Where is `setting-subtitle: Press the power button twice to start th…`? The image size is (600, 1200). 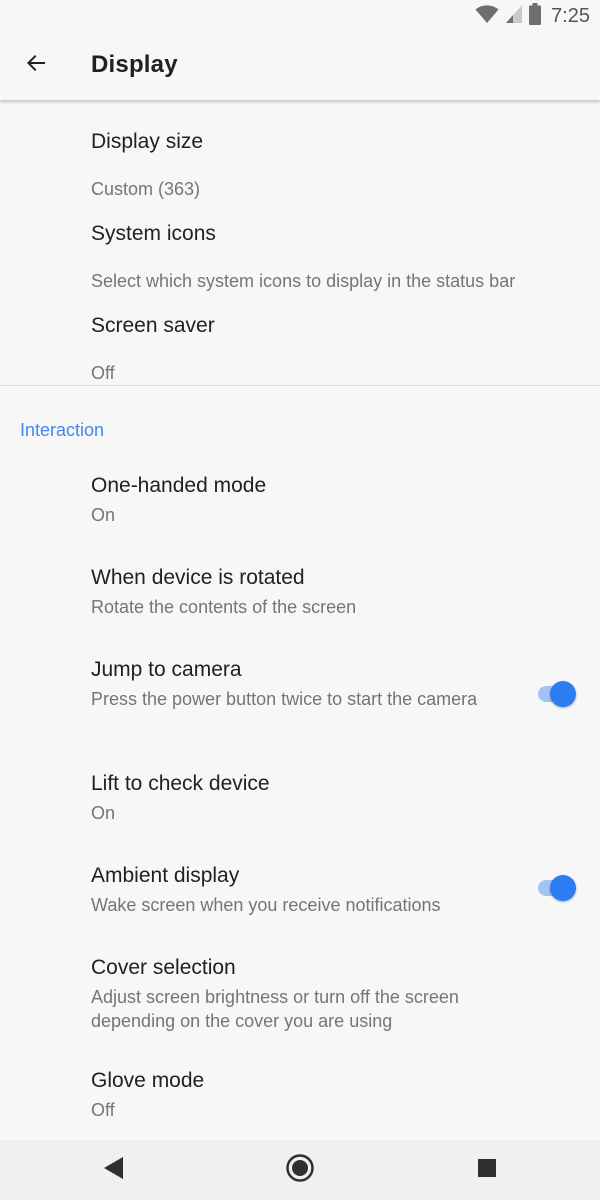 setting-subtitle: Press the power button twice to start th… is located at coordinates (284, 699).